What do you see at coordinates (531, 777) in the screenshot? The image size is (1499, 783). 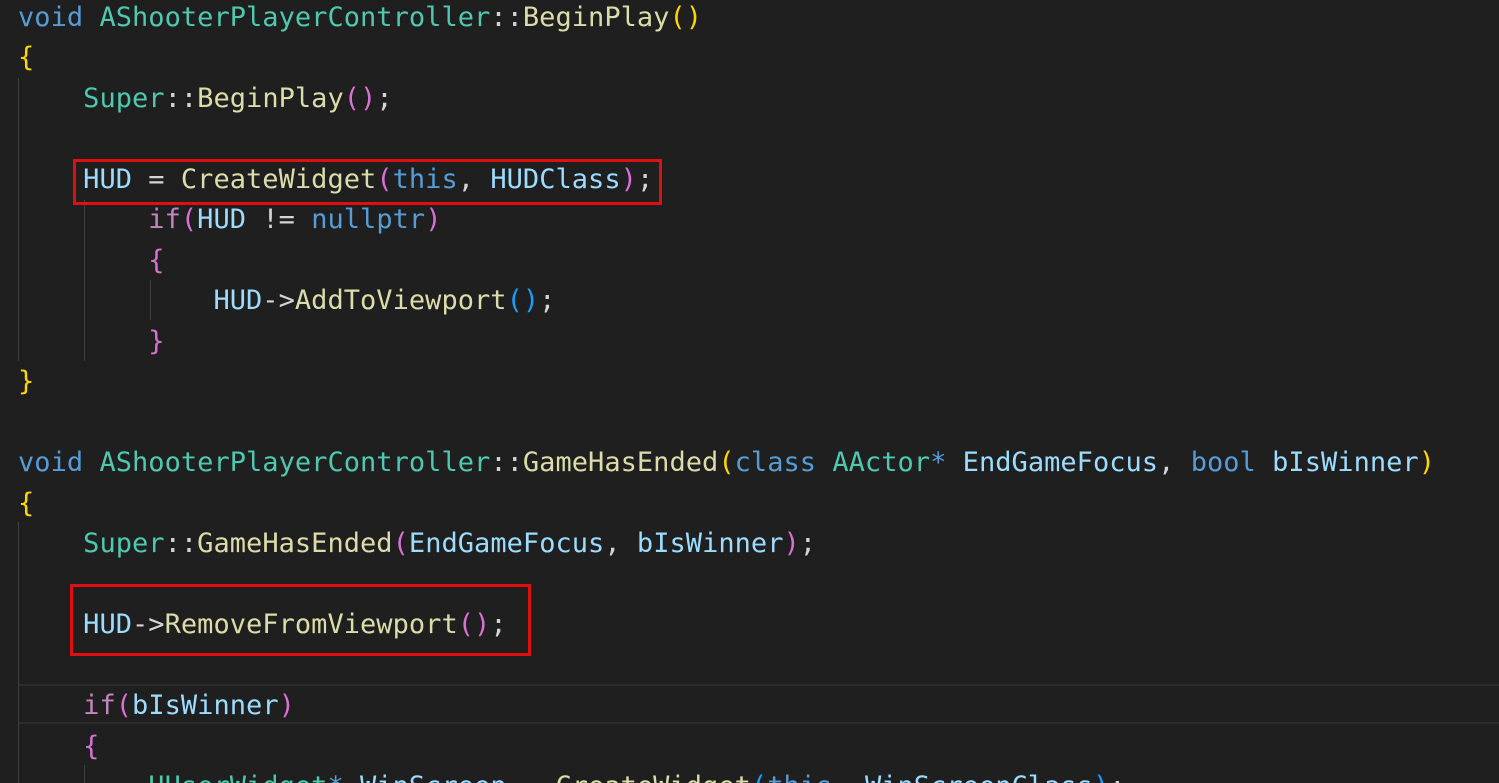 I see `code-token: =` at bounding box center [531, 777].